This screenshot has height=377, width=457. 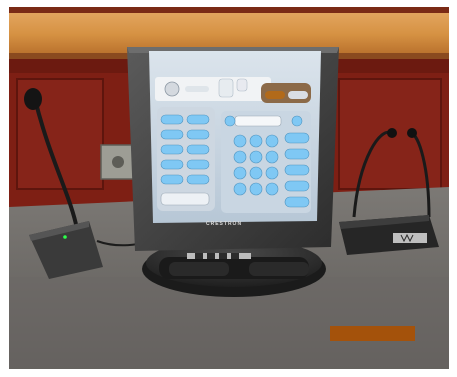 I want to click on dial-display-field, so click(x=258, y=121).